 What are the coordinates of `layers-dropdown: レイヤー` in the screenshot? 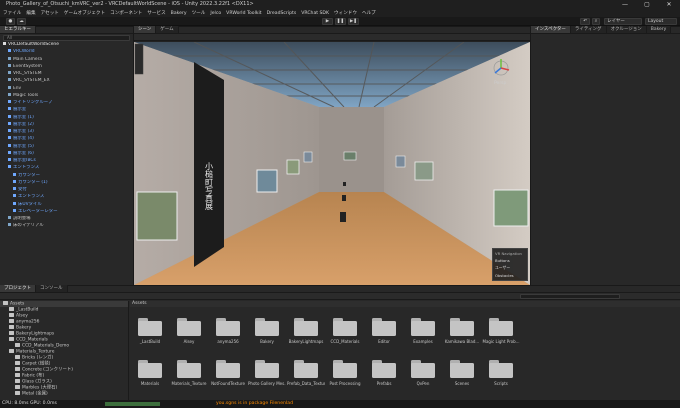 It's located at (623, 21).